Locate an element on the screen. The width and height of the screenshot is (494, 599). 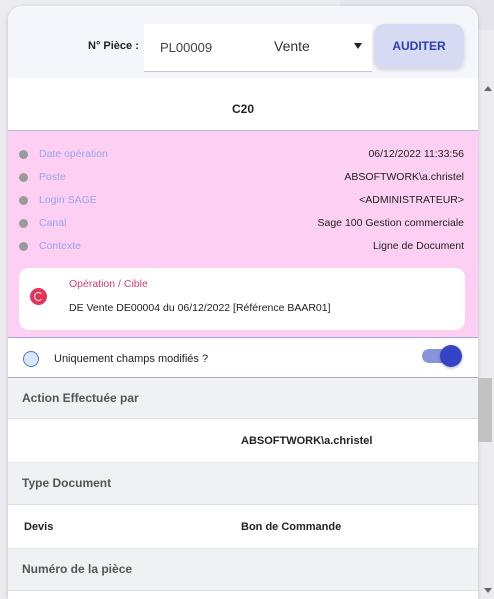
action-user-value: ABSOFTWORK\a.christel is located at coordinates (307, 441).